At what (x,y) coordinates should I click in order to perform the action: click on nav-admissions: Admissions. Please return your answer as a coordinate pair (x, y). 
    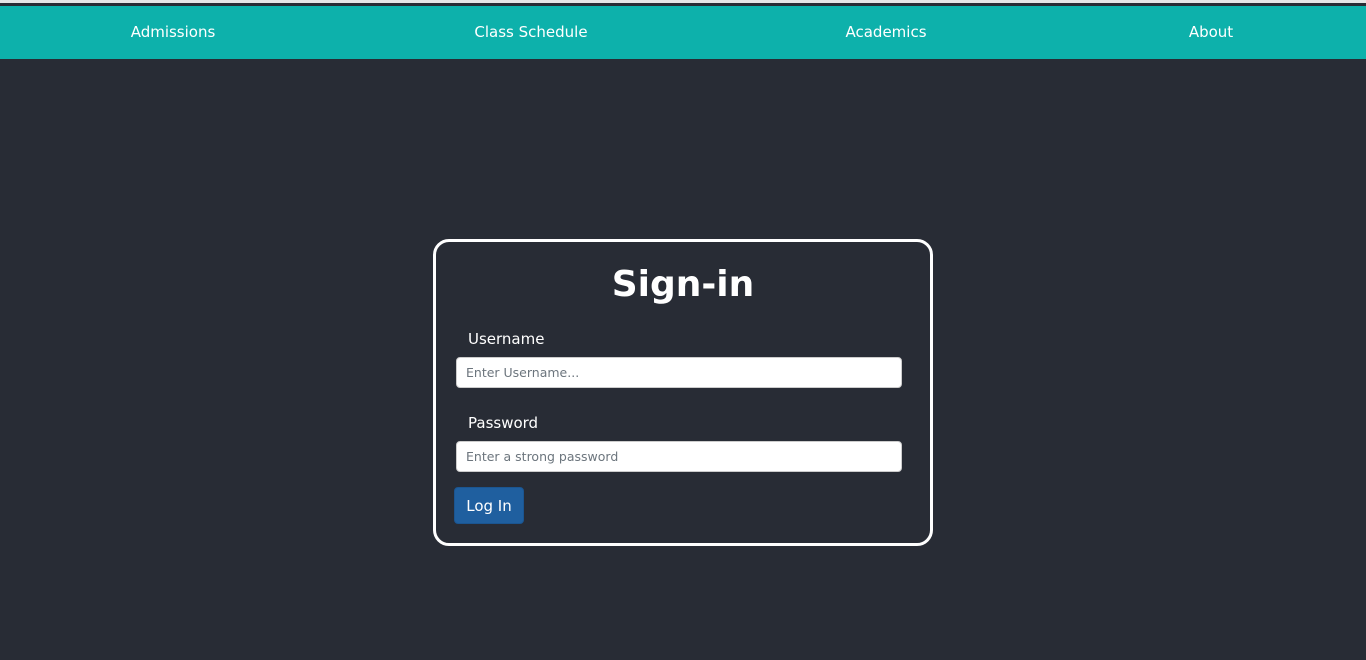
    Looking at the image, I should click on (173, 32).